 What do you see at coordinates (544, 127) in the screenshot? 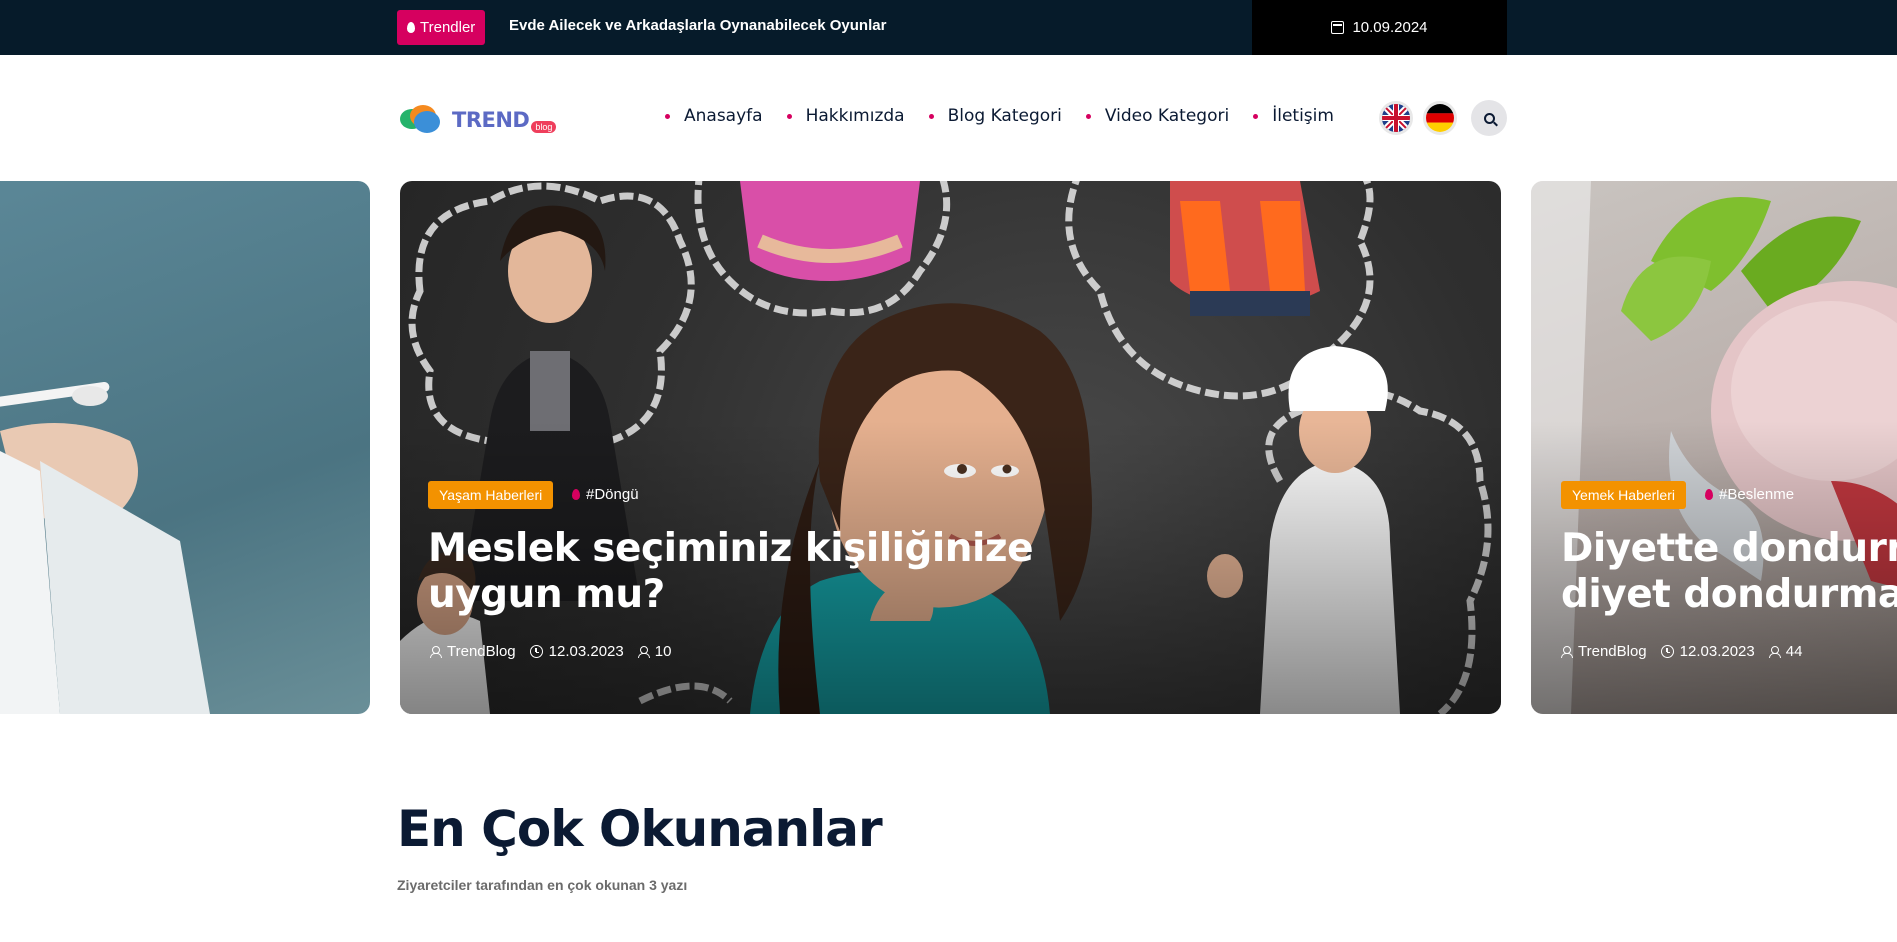
I see `logo-sub-badge: blog` at bounding box center [544, 127].